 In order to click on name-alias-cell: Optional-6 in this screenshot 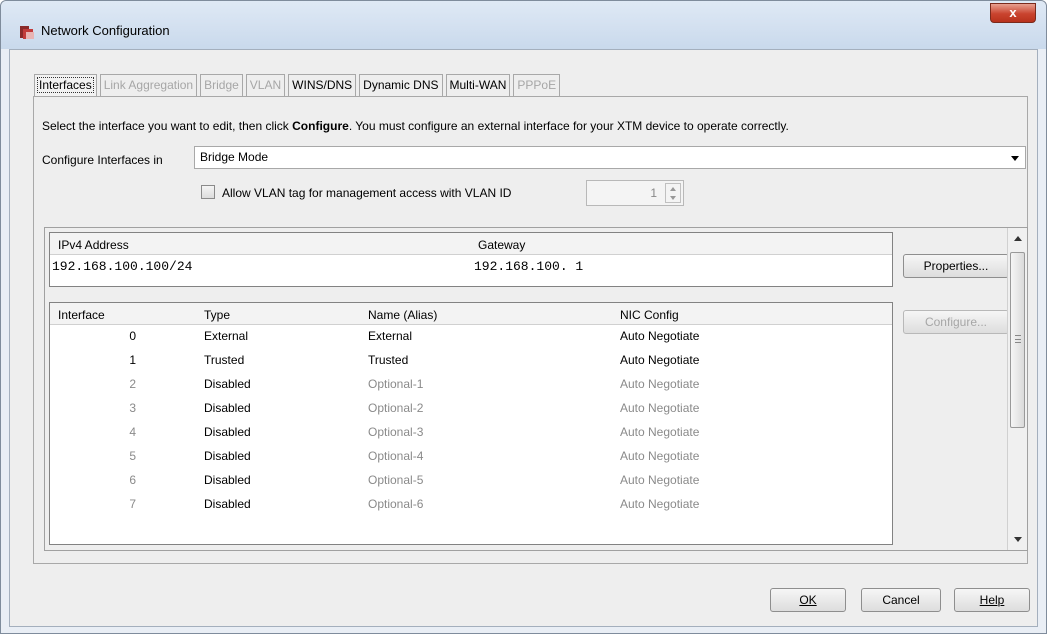, I will do `click(396, 504)`.